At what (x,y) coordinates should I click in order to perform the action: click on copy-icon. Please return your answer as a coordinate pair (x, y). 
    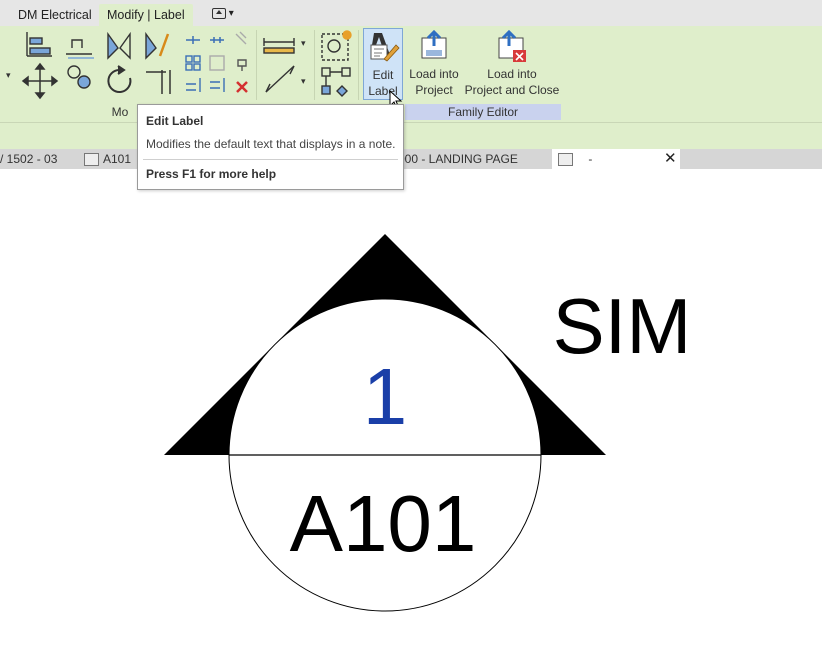
    Looking at the image, I should click on (79, 77).